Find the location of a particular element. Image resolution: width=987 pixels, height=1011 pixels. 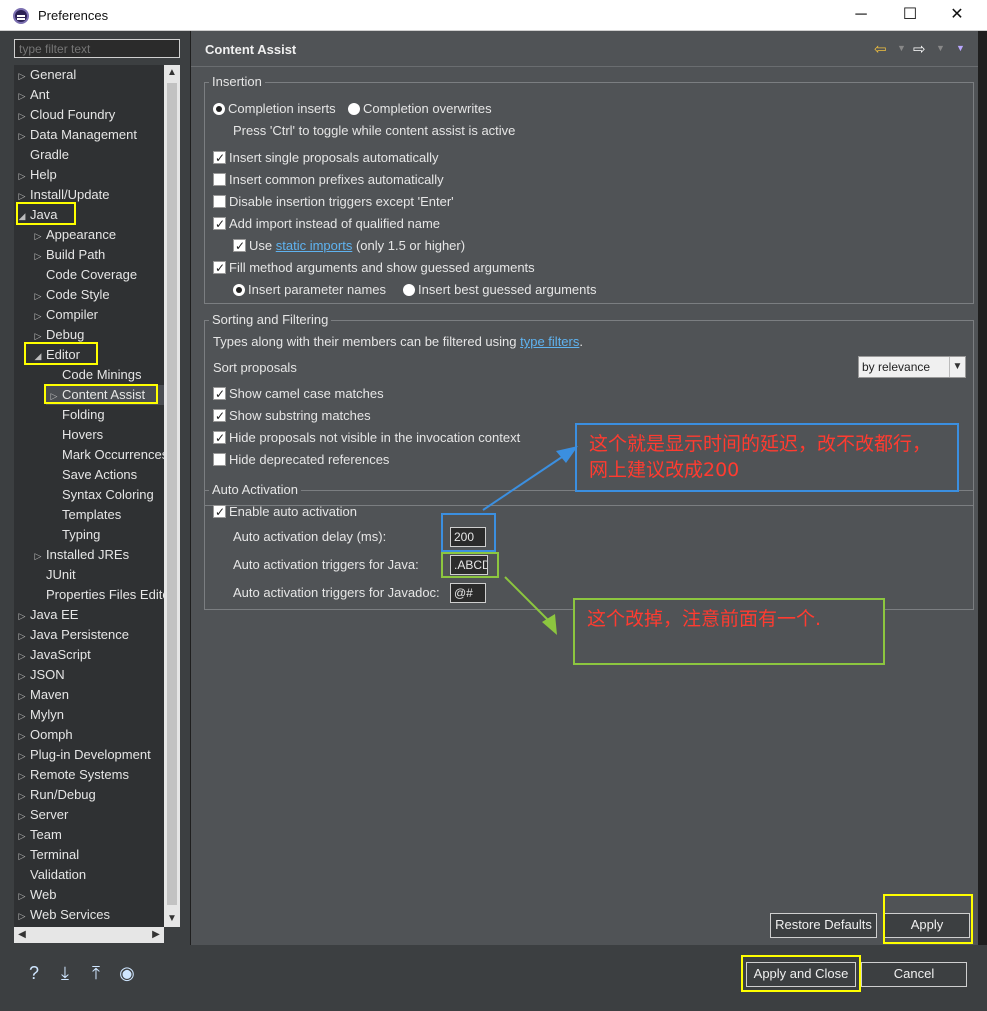

annotation-arrows is located at coordinates (530, 540).